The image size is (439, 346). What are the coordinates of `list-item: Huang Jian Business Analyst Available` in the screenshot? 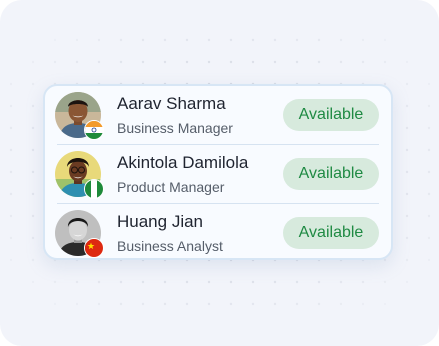 It's located at (217, 232).